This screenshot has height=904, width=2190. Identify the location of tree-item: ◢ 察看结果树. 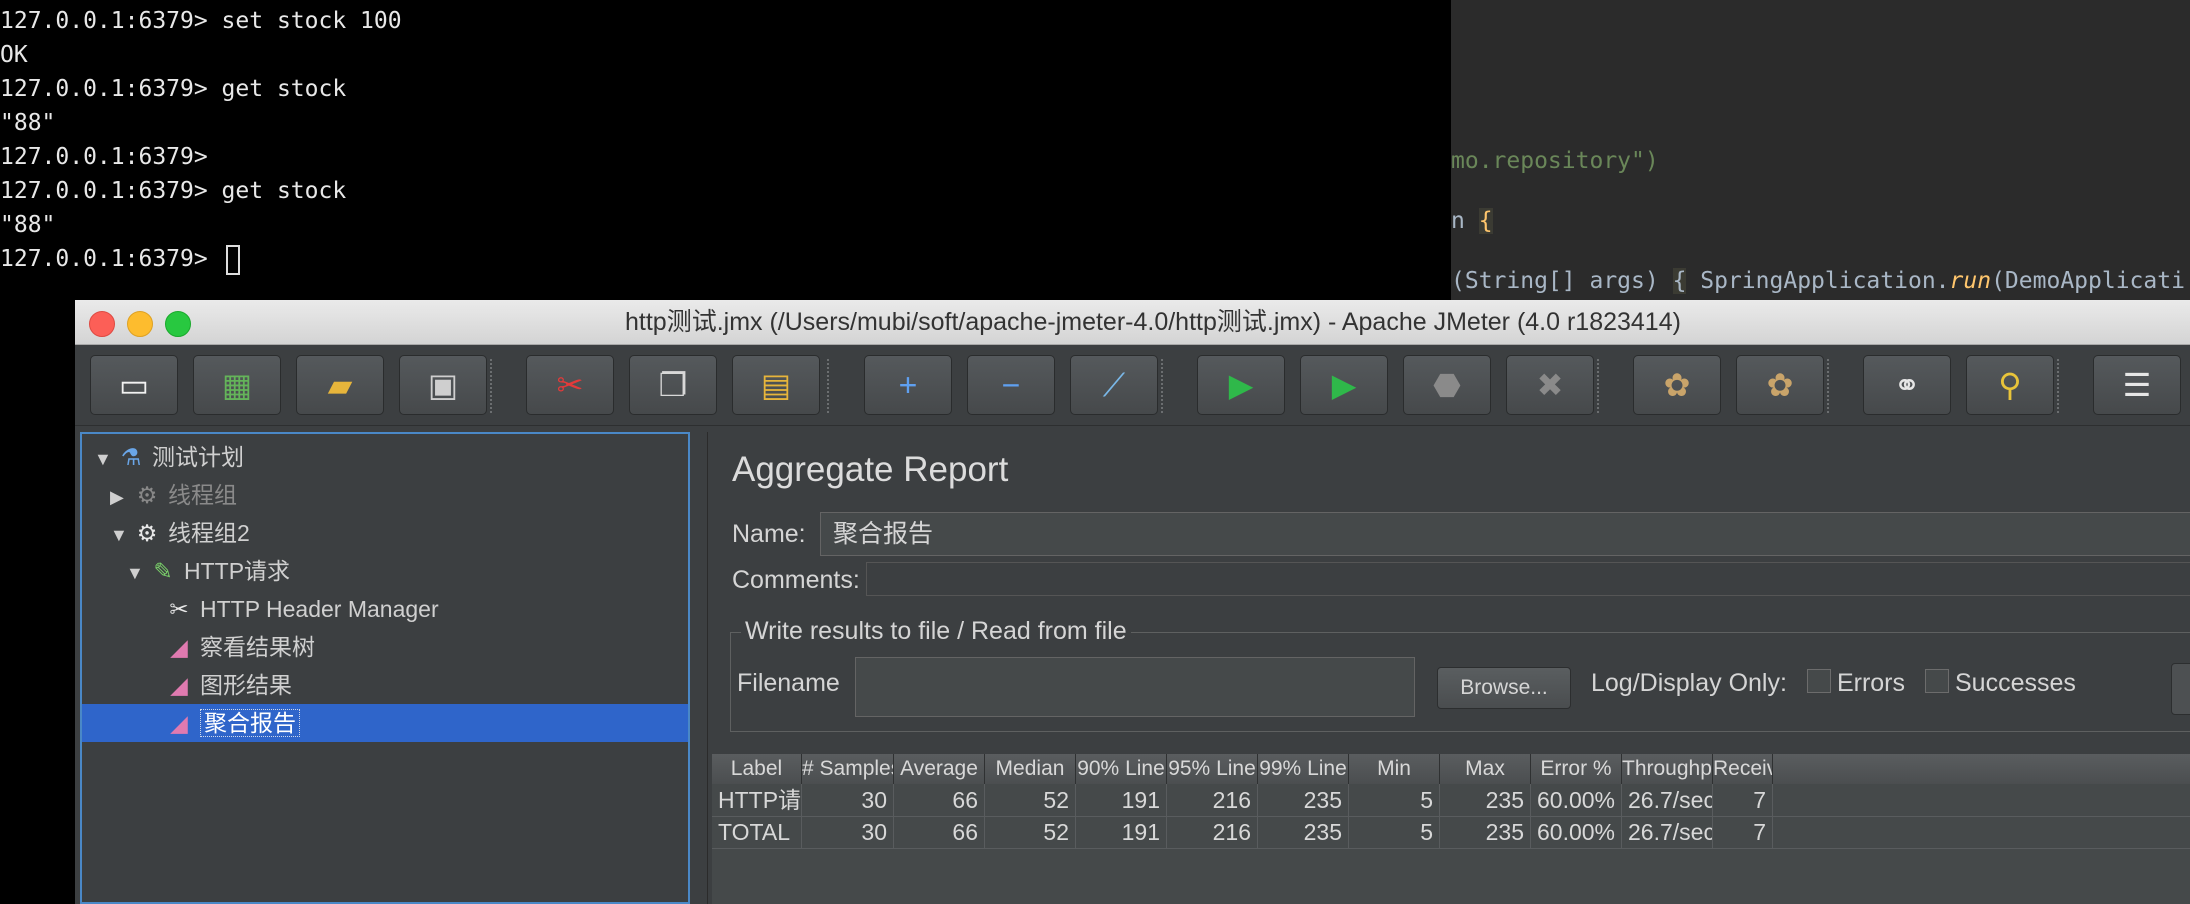
(228, 647).